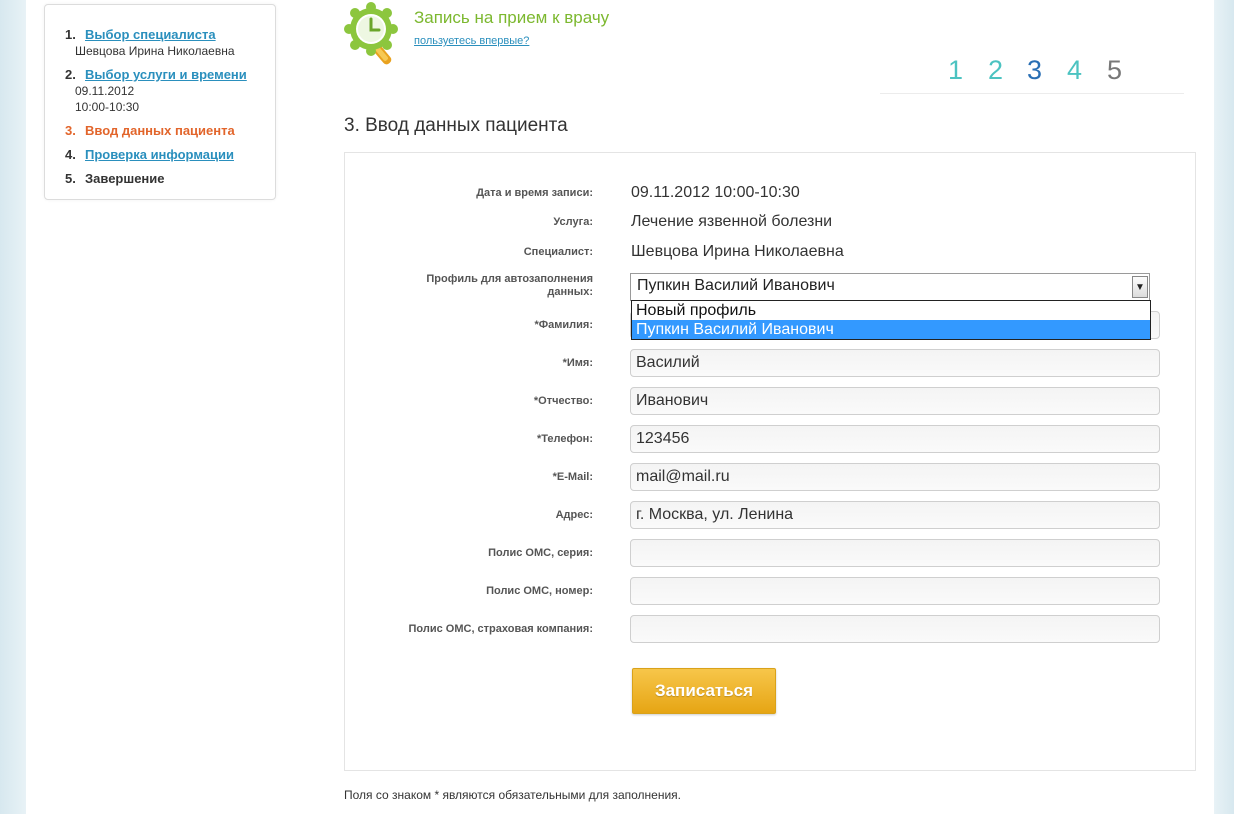  I want to click on address-label: Адрес:, so click(574, 515).